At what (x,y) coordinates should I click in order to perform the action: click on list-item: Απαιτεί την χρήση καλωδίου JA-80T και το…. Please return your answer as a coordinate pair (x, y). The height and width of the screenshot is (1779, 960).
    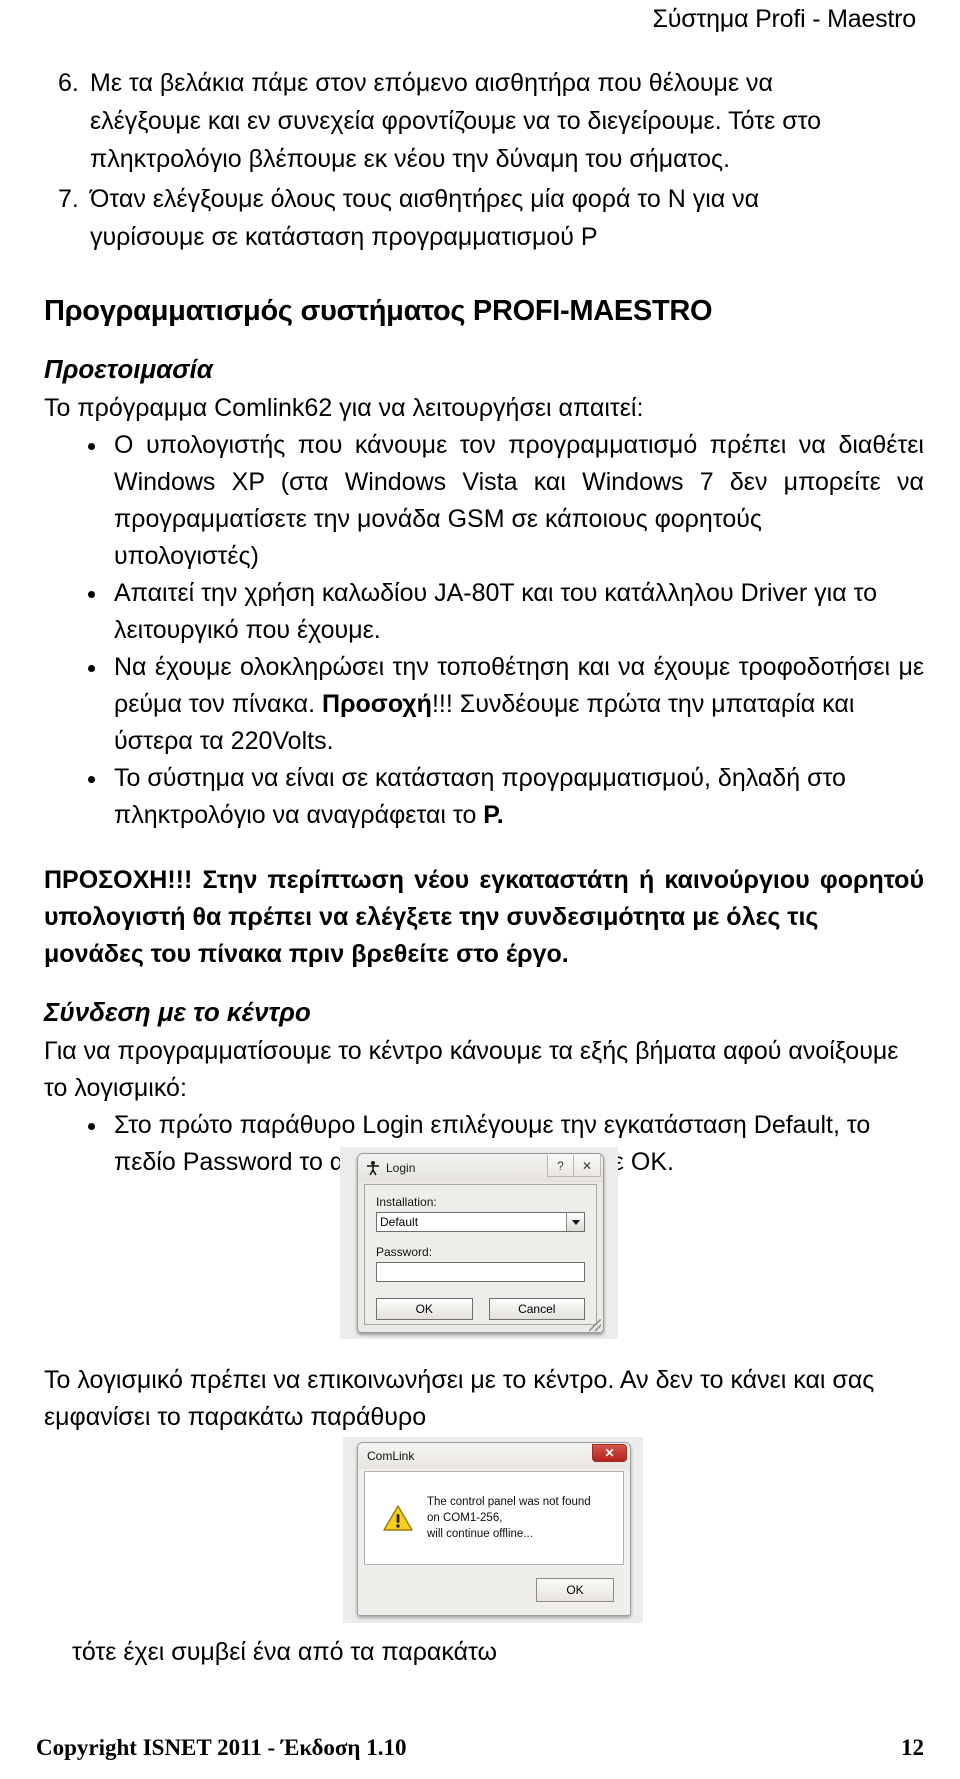
    Looking at the image, I should click on (480, 612).